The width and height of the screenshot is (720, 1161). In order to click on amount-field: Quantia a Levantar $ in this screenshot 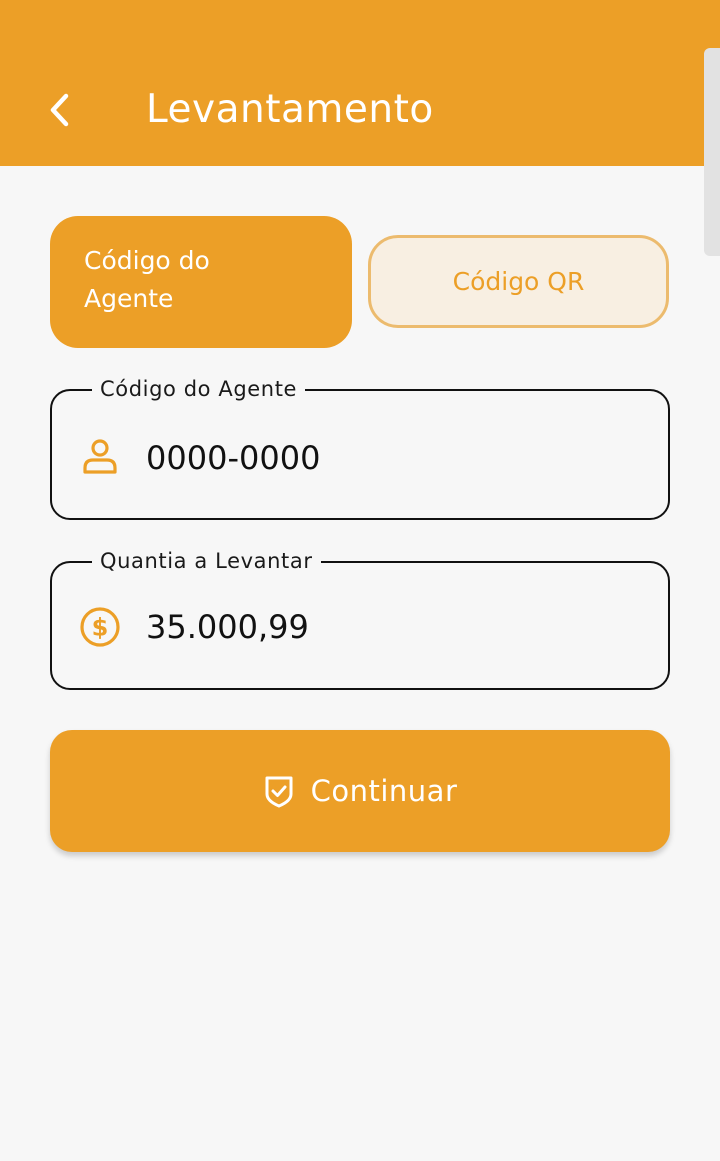, I will do `click(360, 618)`.